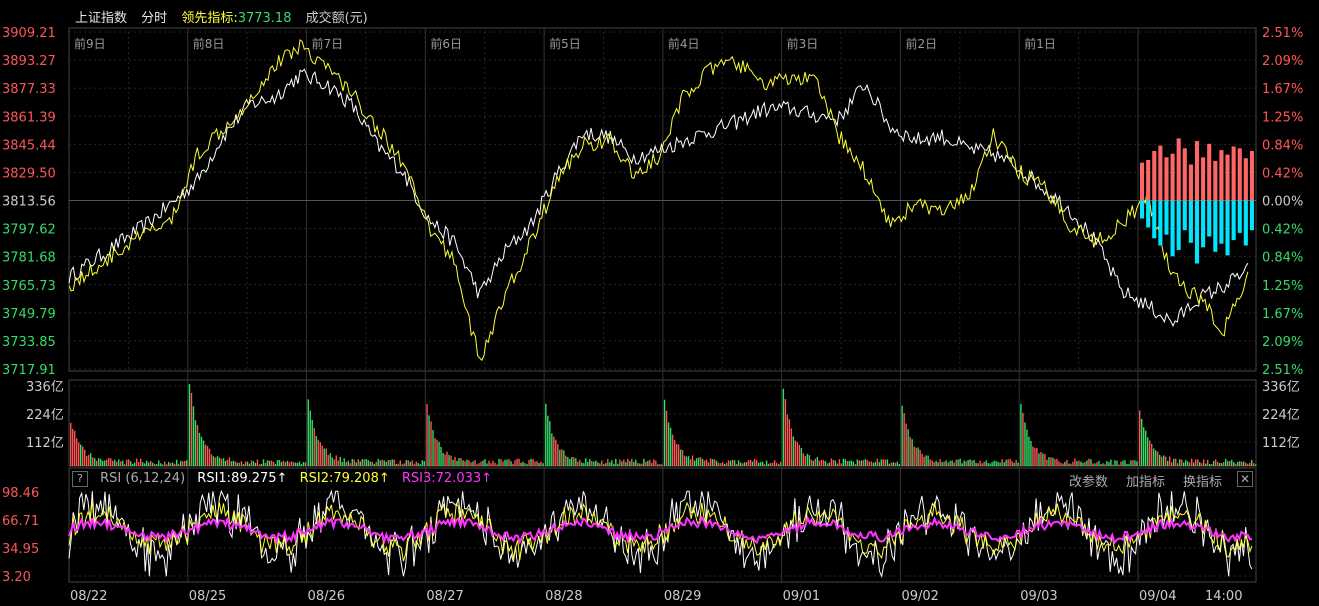 The height and width of the screenshot is (606, 1319). Describe the element at coordinates (1088, 480) in the screenshot. I see `change-params-button: 改参数` at that location.